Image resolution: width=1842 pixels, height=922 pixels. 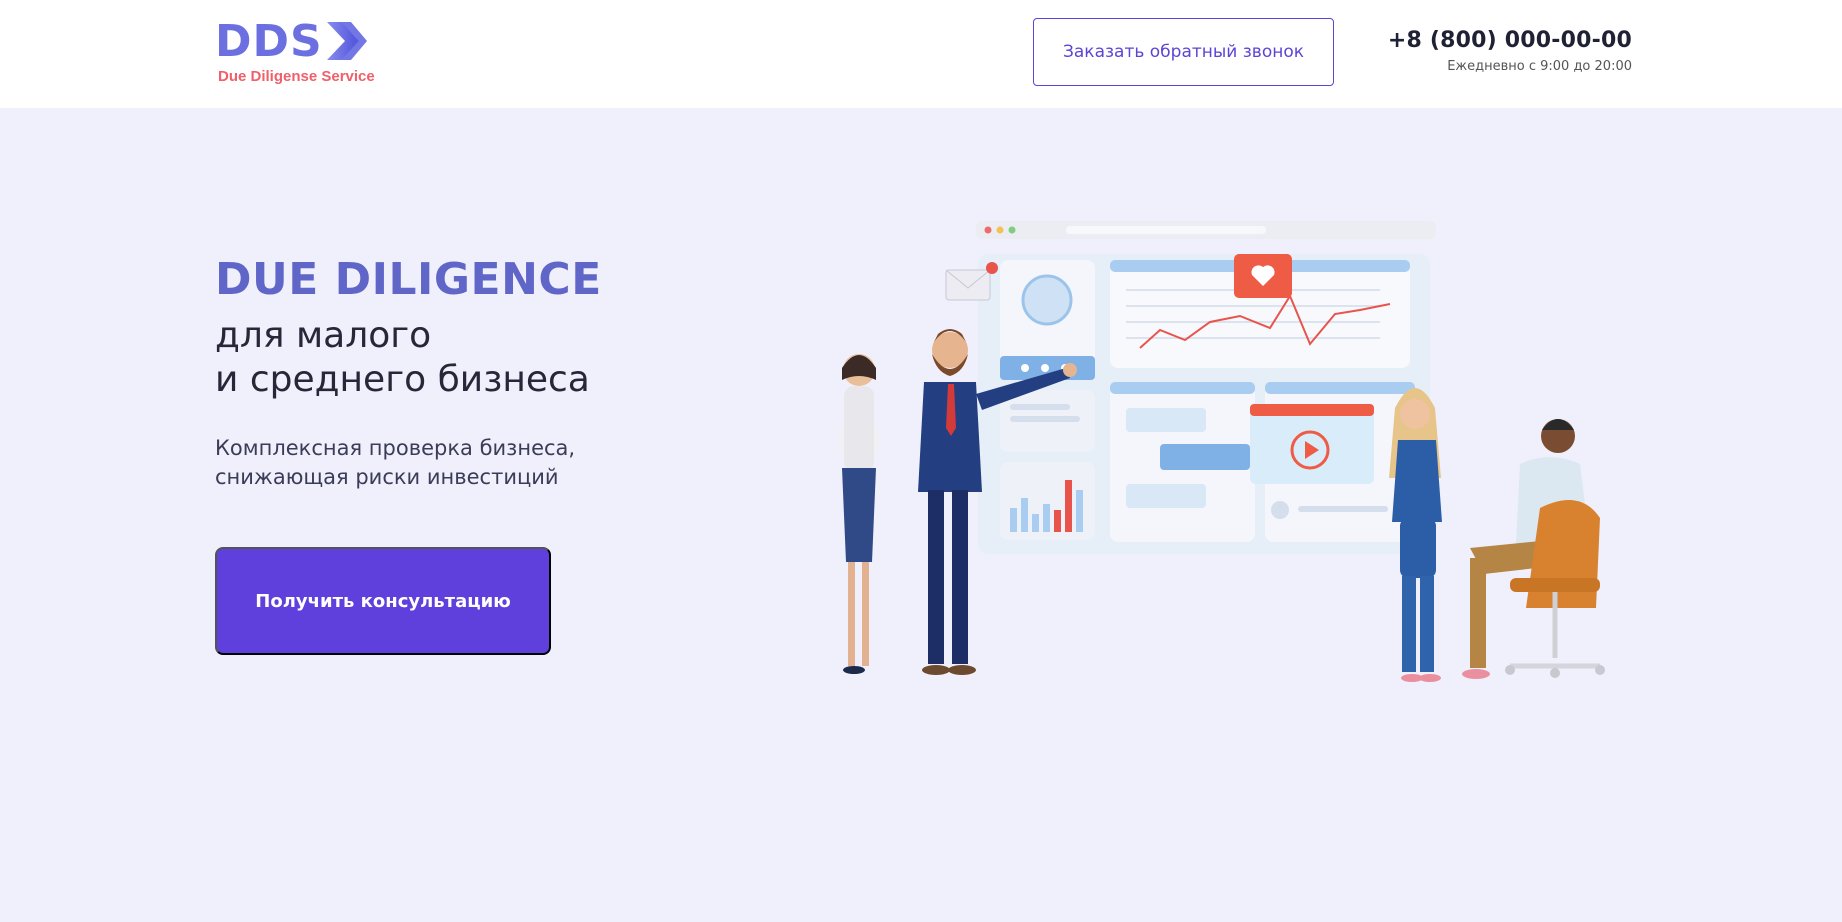 I want to click on browser-address, so click(x=1166, y=230).